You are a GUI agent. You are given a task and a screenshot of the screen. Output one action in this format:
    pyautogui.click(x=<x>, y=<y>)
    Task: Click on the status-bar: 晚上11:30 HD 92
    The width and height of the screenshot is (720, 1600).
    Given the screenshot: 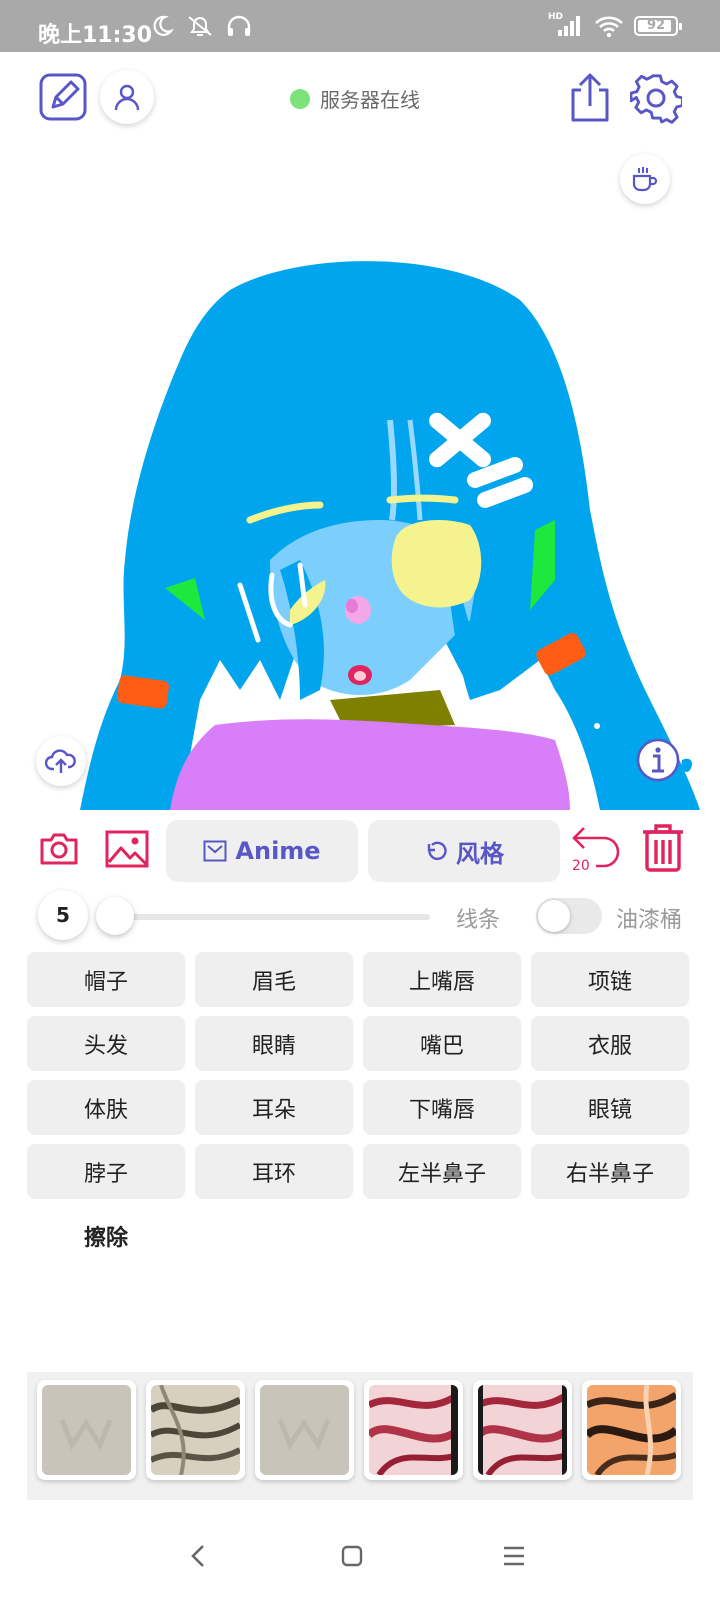 What is the action you would take?
    pyautogui.click(x=360, y=26)
    